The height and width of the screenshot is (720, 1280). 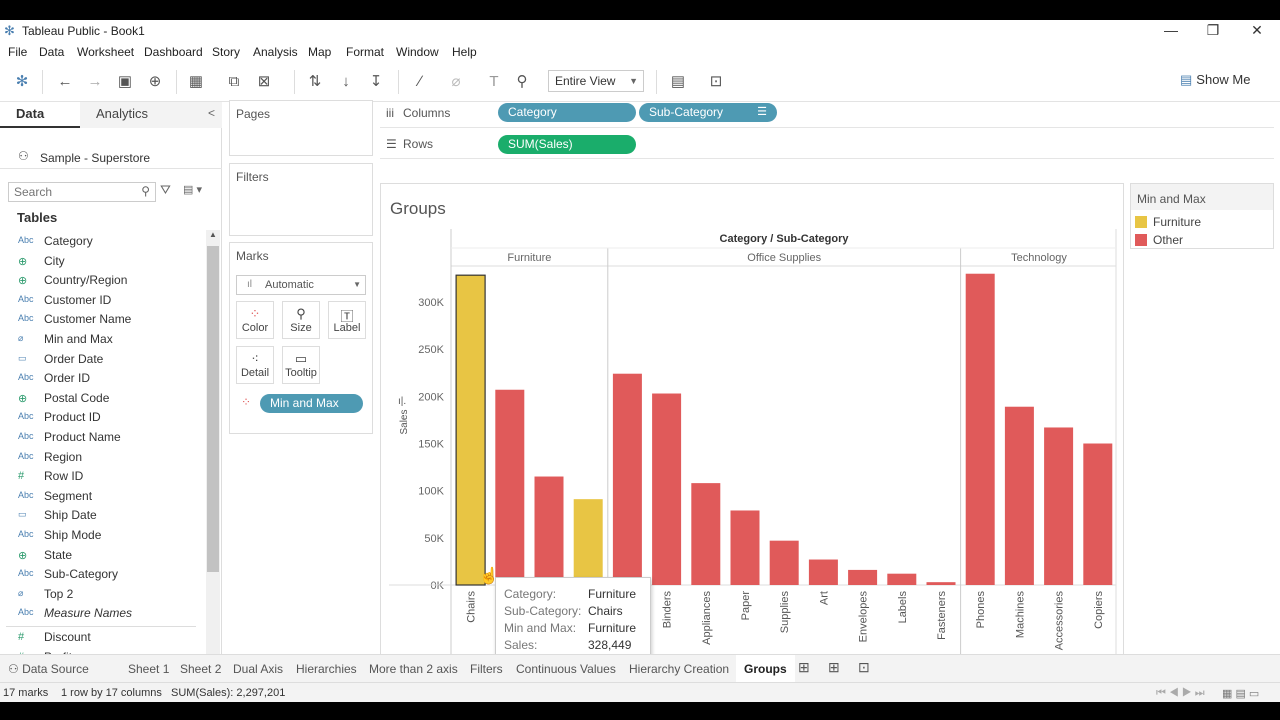 I want to click on menu-worksheet: Worksheet, so click(x=105, y=52).